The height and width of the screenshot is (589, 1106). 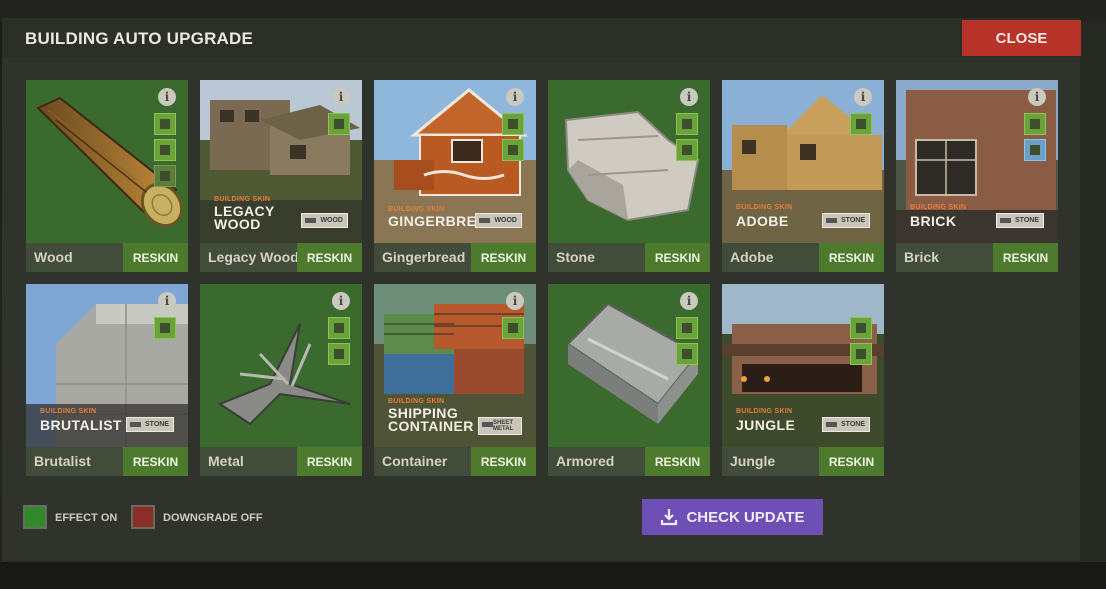 I want to click on skin-name: BRUTALIST, so click(x=81, y=425).